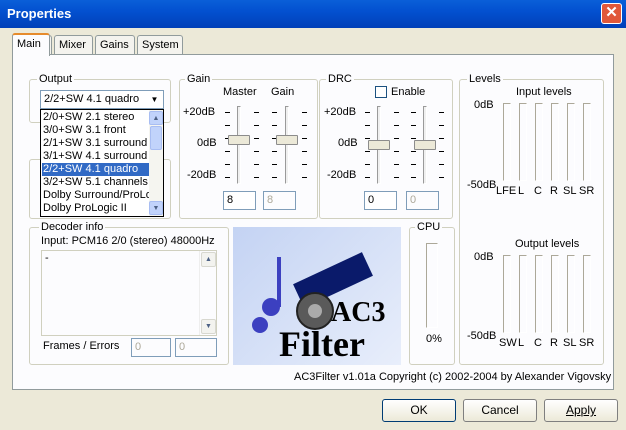 This screenshot has height=430, width=626. What do you see at coordinates (156, 138) in the screenshot?
I see `dropdown-scroll-thumb` at bounding box center [156, 138].